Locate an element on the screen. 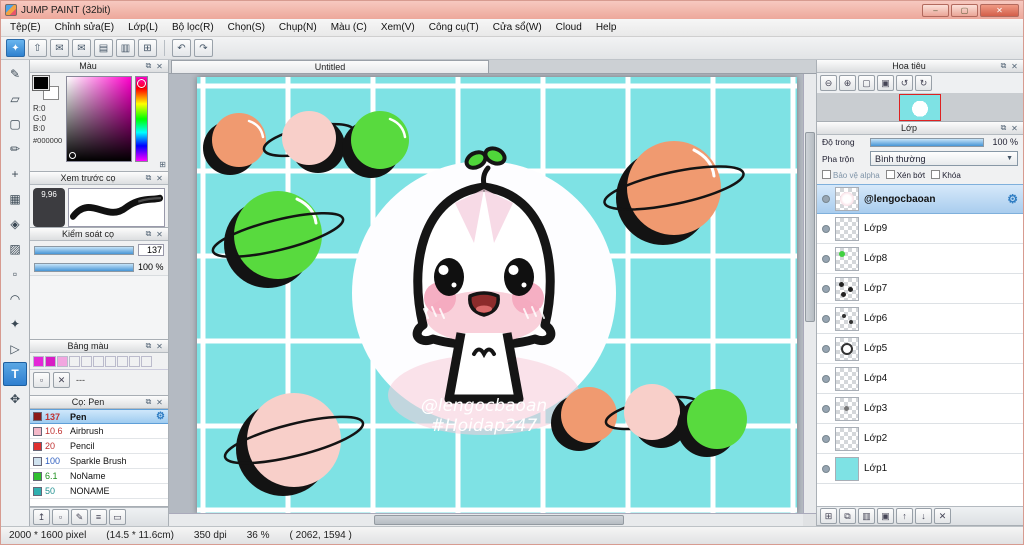  gradient-tool: ▨ is located at coordinates (15, 249).